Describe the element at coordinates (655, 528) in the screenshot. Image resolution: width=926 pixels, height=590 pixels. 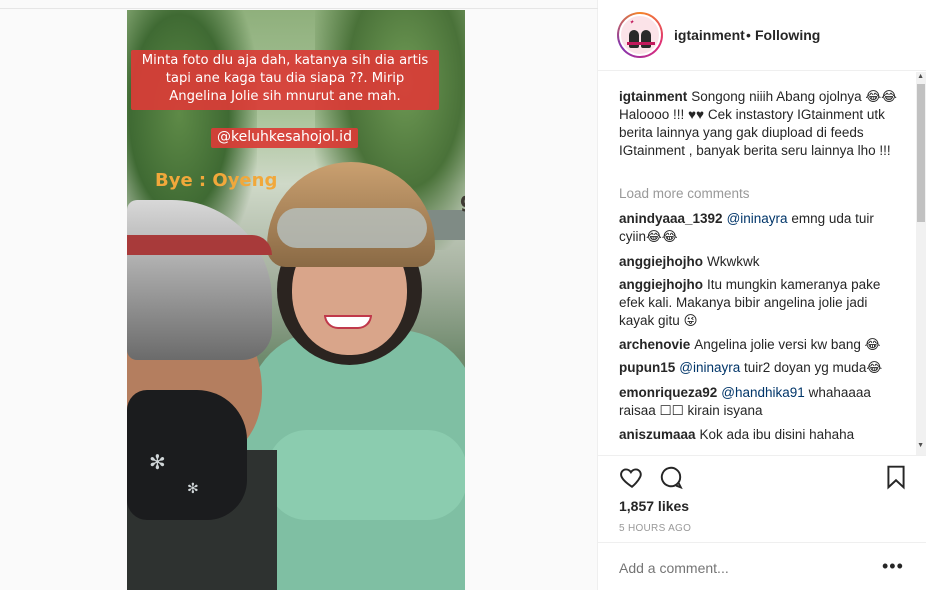
I see `post-timestamp: 5 HOURS AGO` at that location.